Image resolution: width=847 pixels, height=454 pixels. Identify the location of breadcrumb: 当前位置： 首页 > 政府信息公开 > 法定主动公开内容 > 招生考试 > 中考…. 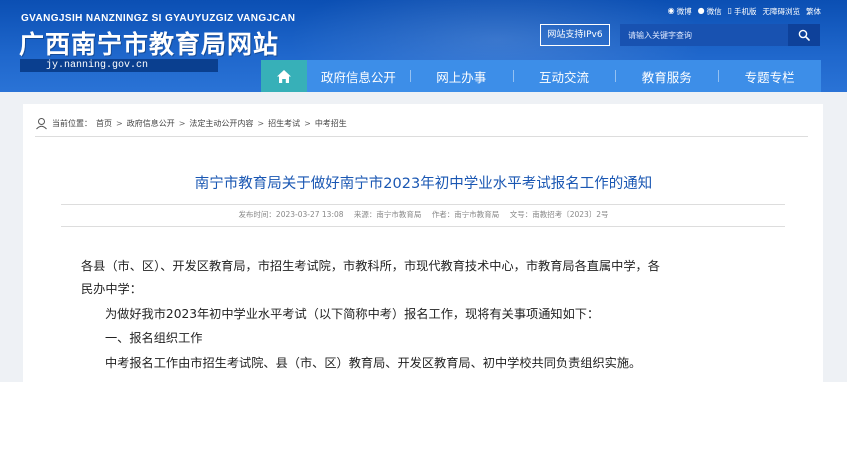
(191, 123).